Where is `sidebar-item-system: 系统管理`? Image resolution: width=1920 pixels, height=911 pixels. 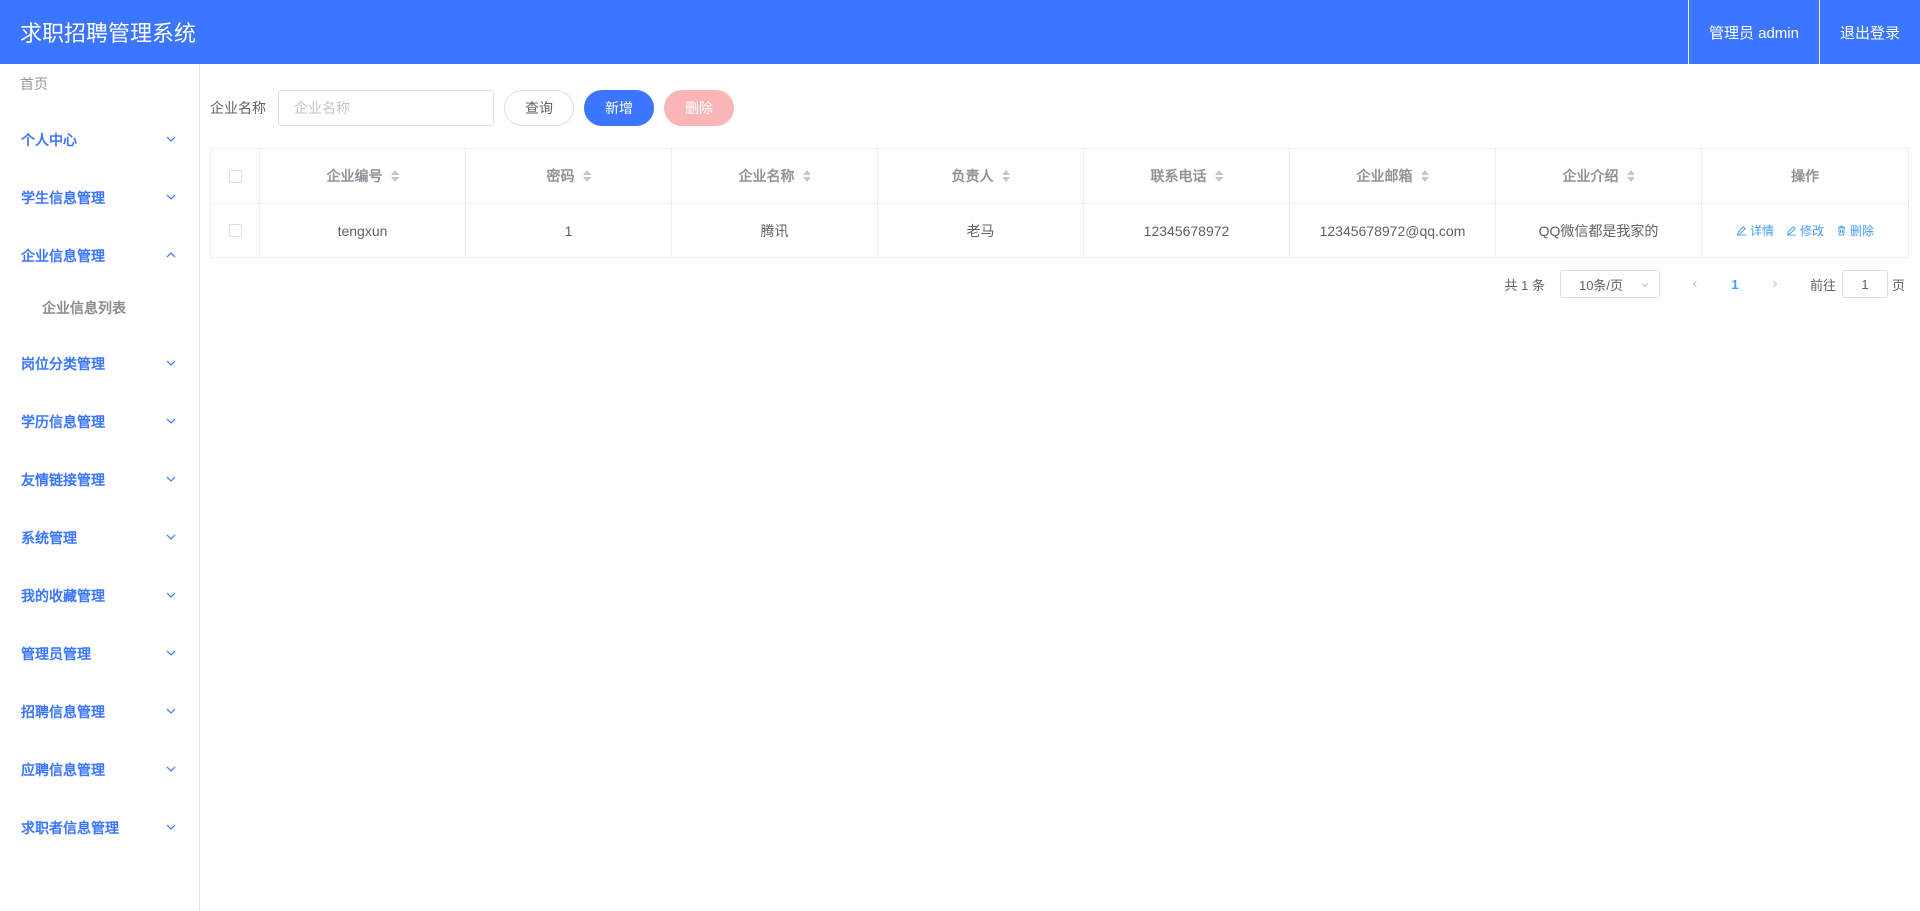
sidebar-item-system: 系统管理 is located at coordinates (99, 538).